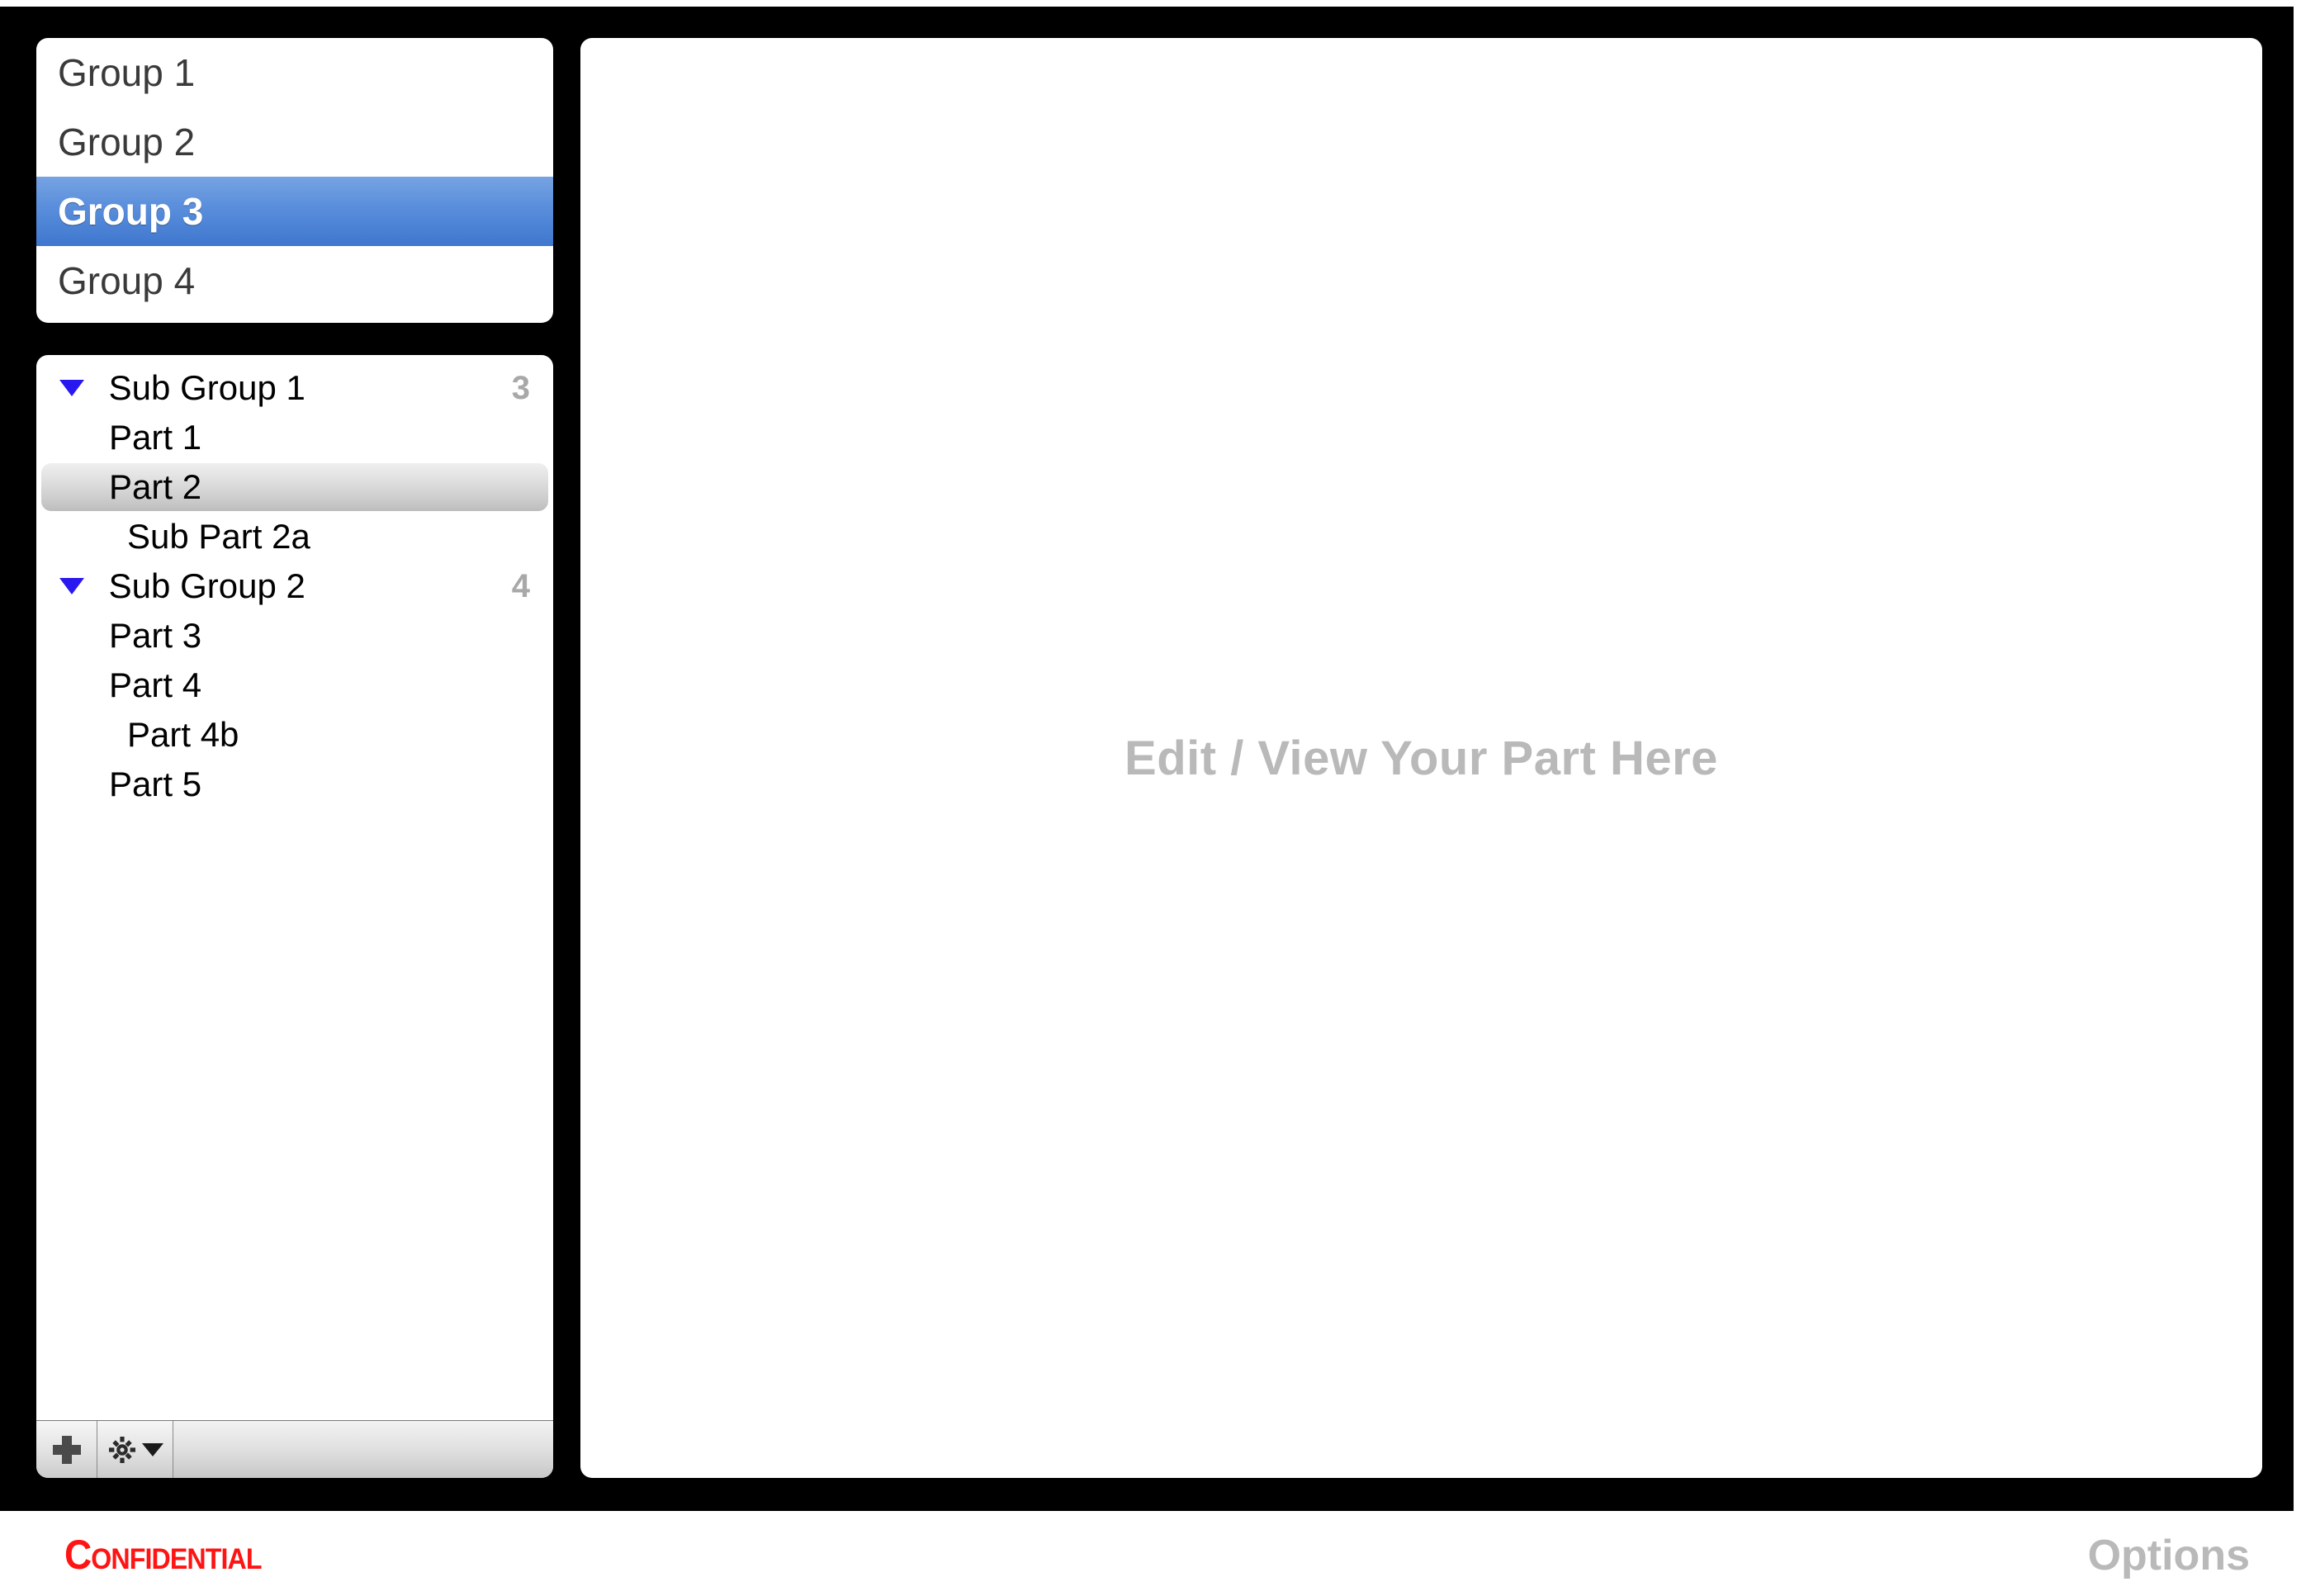  I want to click on add-button, so click(66, 1449).